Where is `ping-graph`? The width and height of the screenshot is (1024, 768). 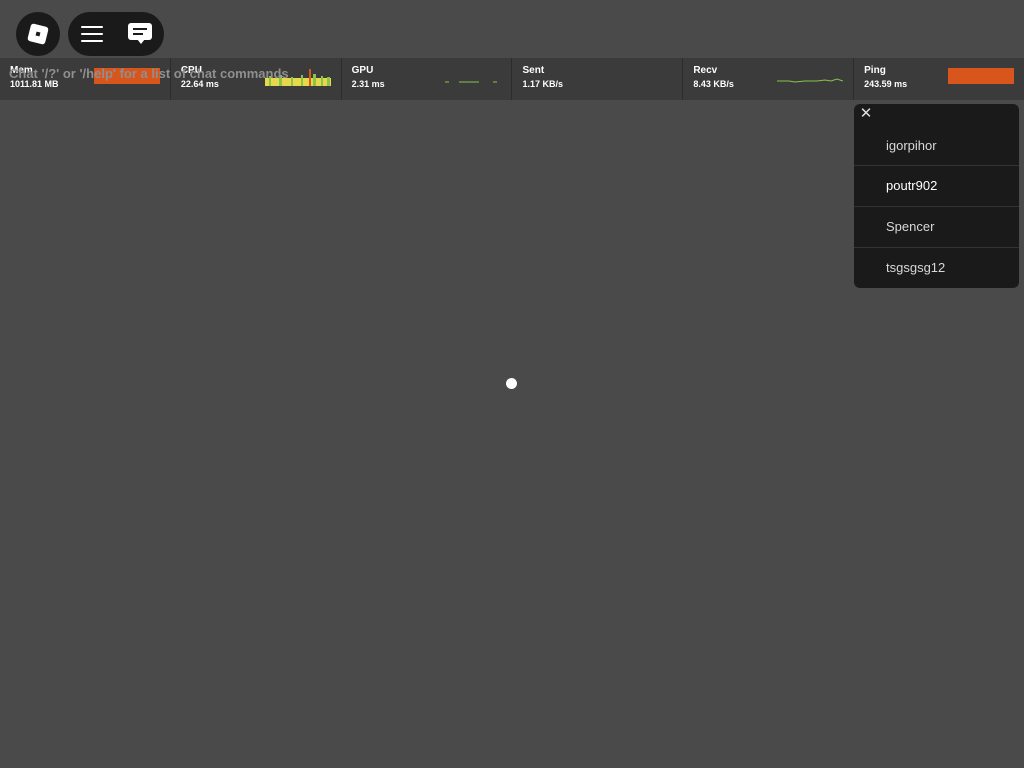
ping-graph is located at coordinates (980, 76).